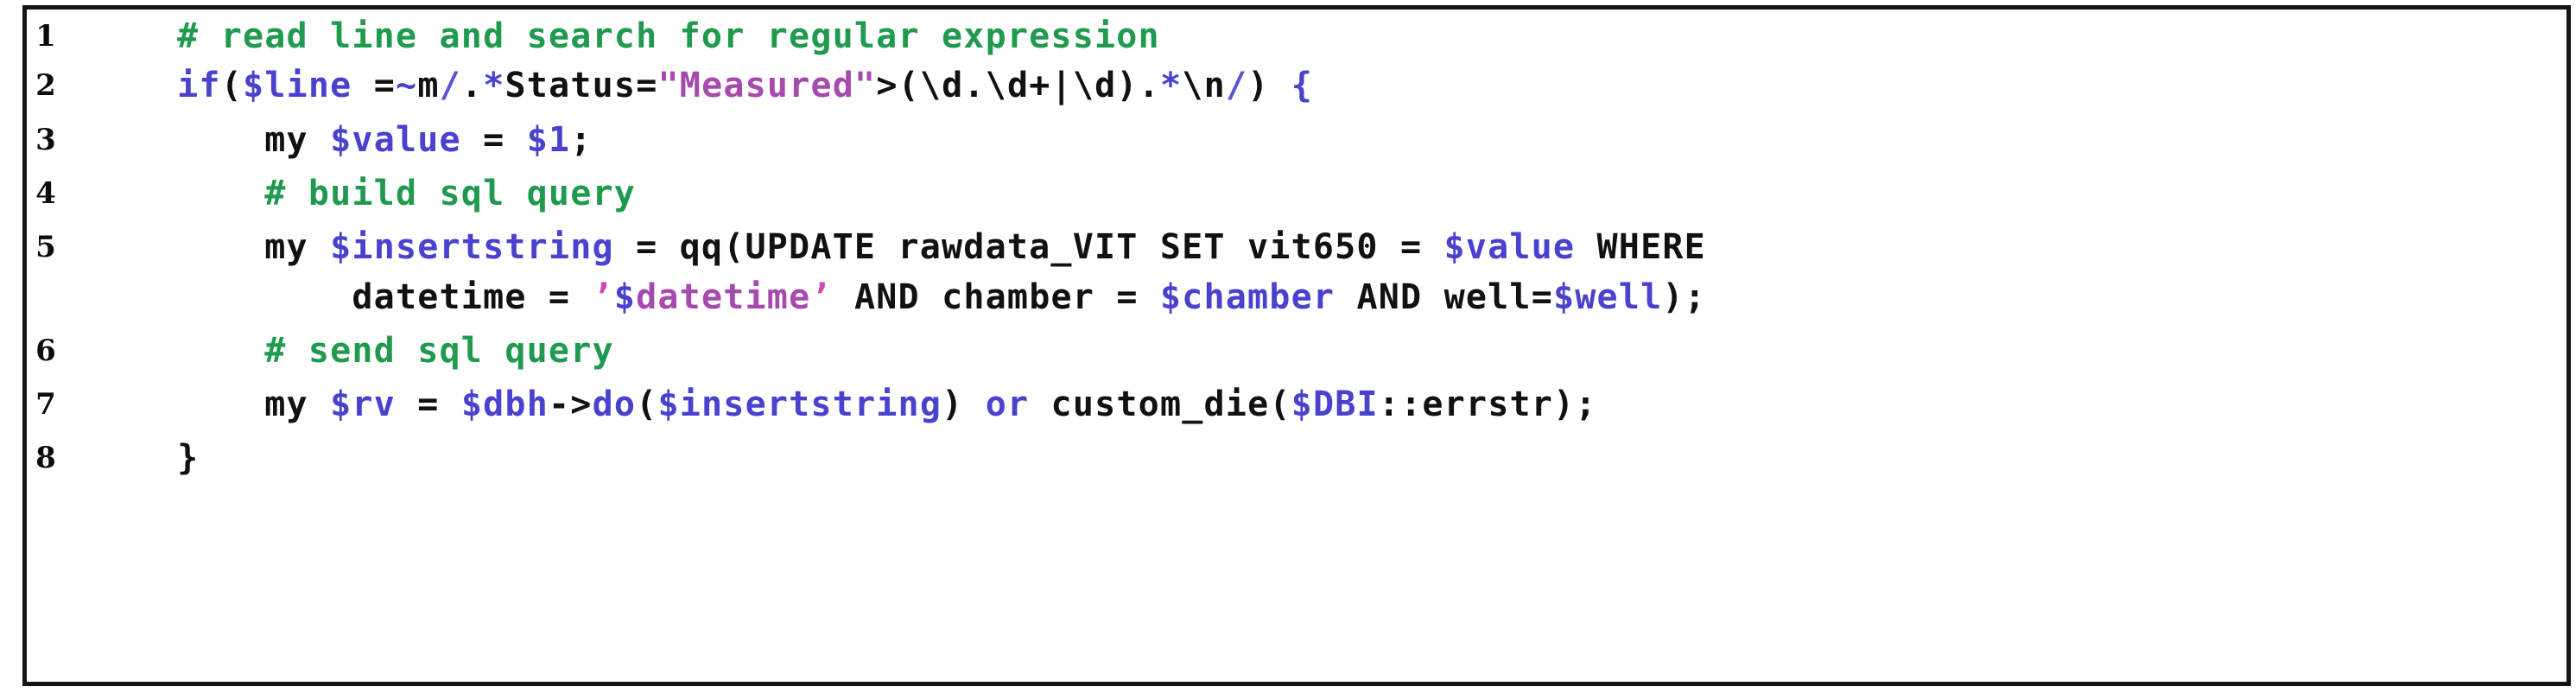  I want to click on token-plain: }, so click(188, 458).